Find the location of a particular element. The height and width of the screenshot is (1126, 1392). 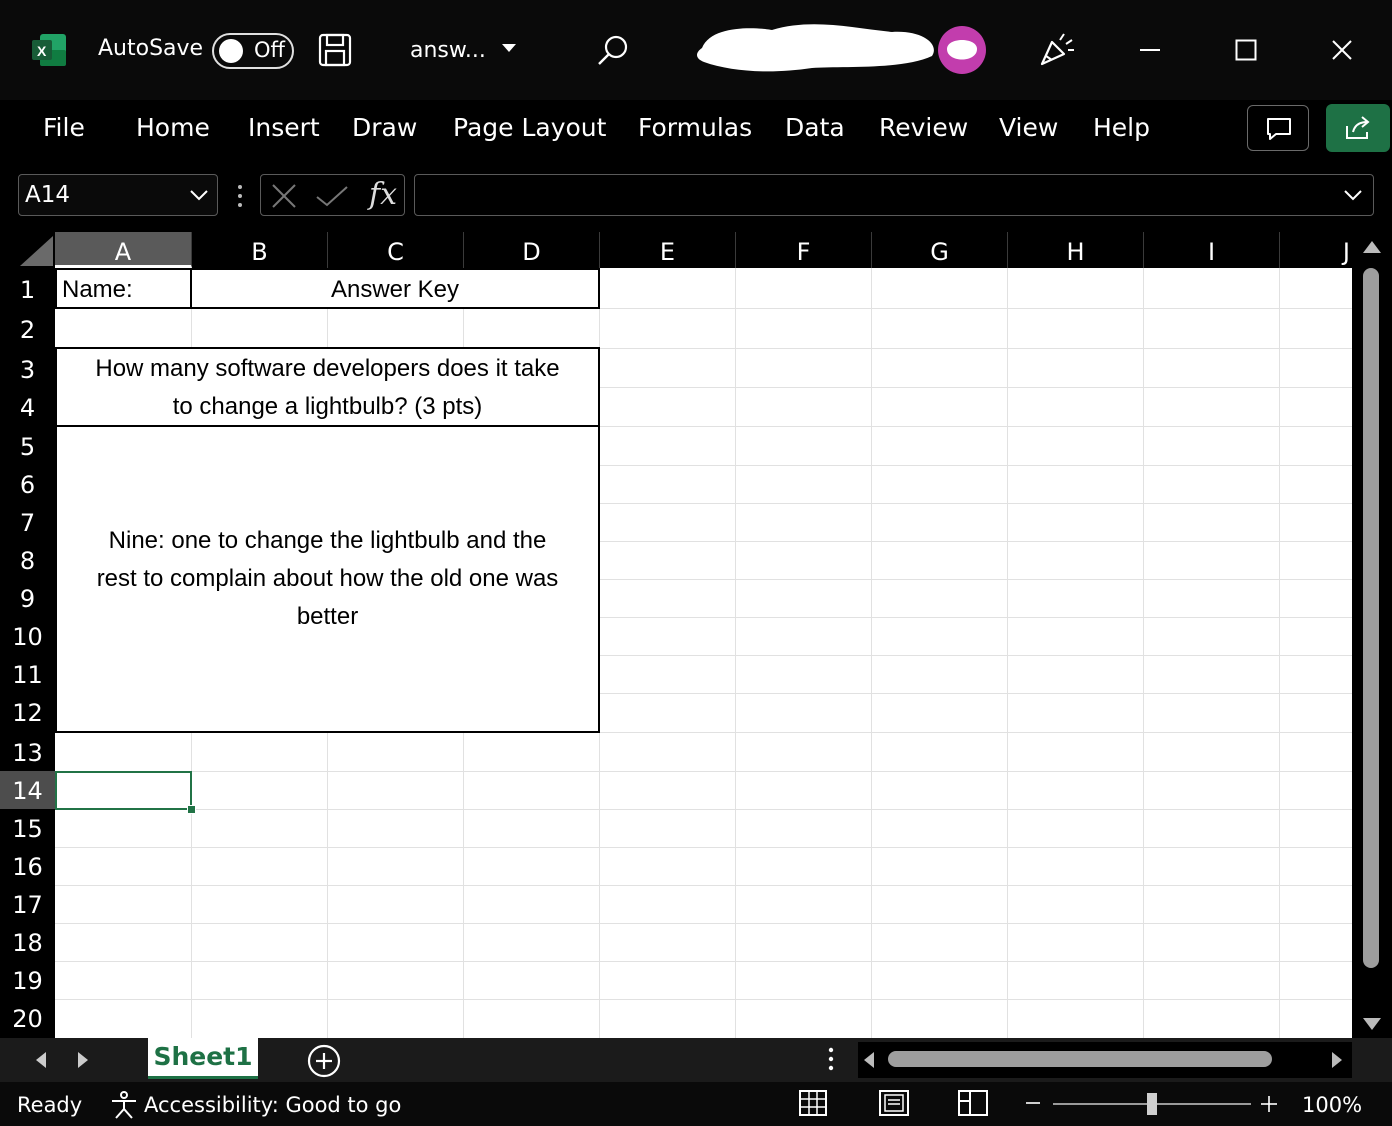

celebrate-icon is located at coordinates (1057, 49).